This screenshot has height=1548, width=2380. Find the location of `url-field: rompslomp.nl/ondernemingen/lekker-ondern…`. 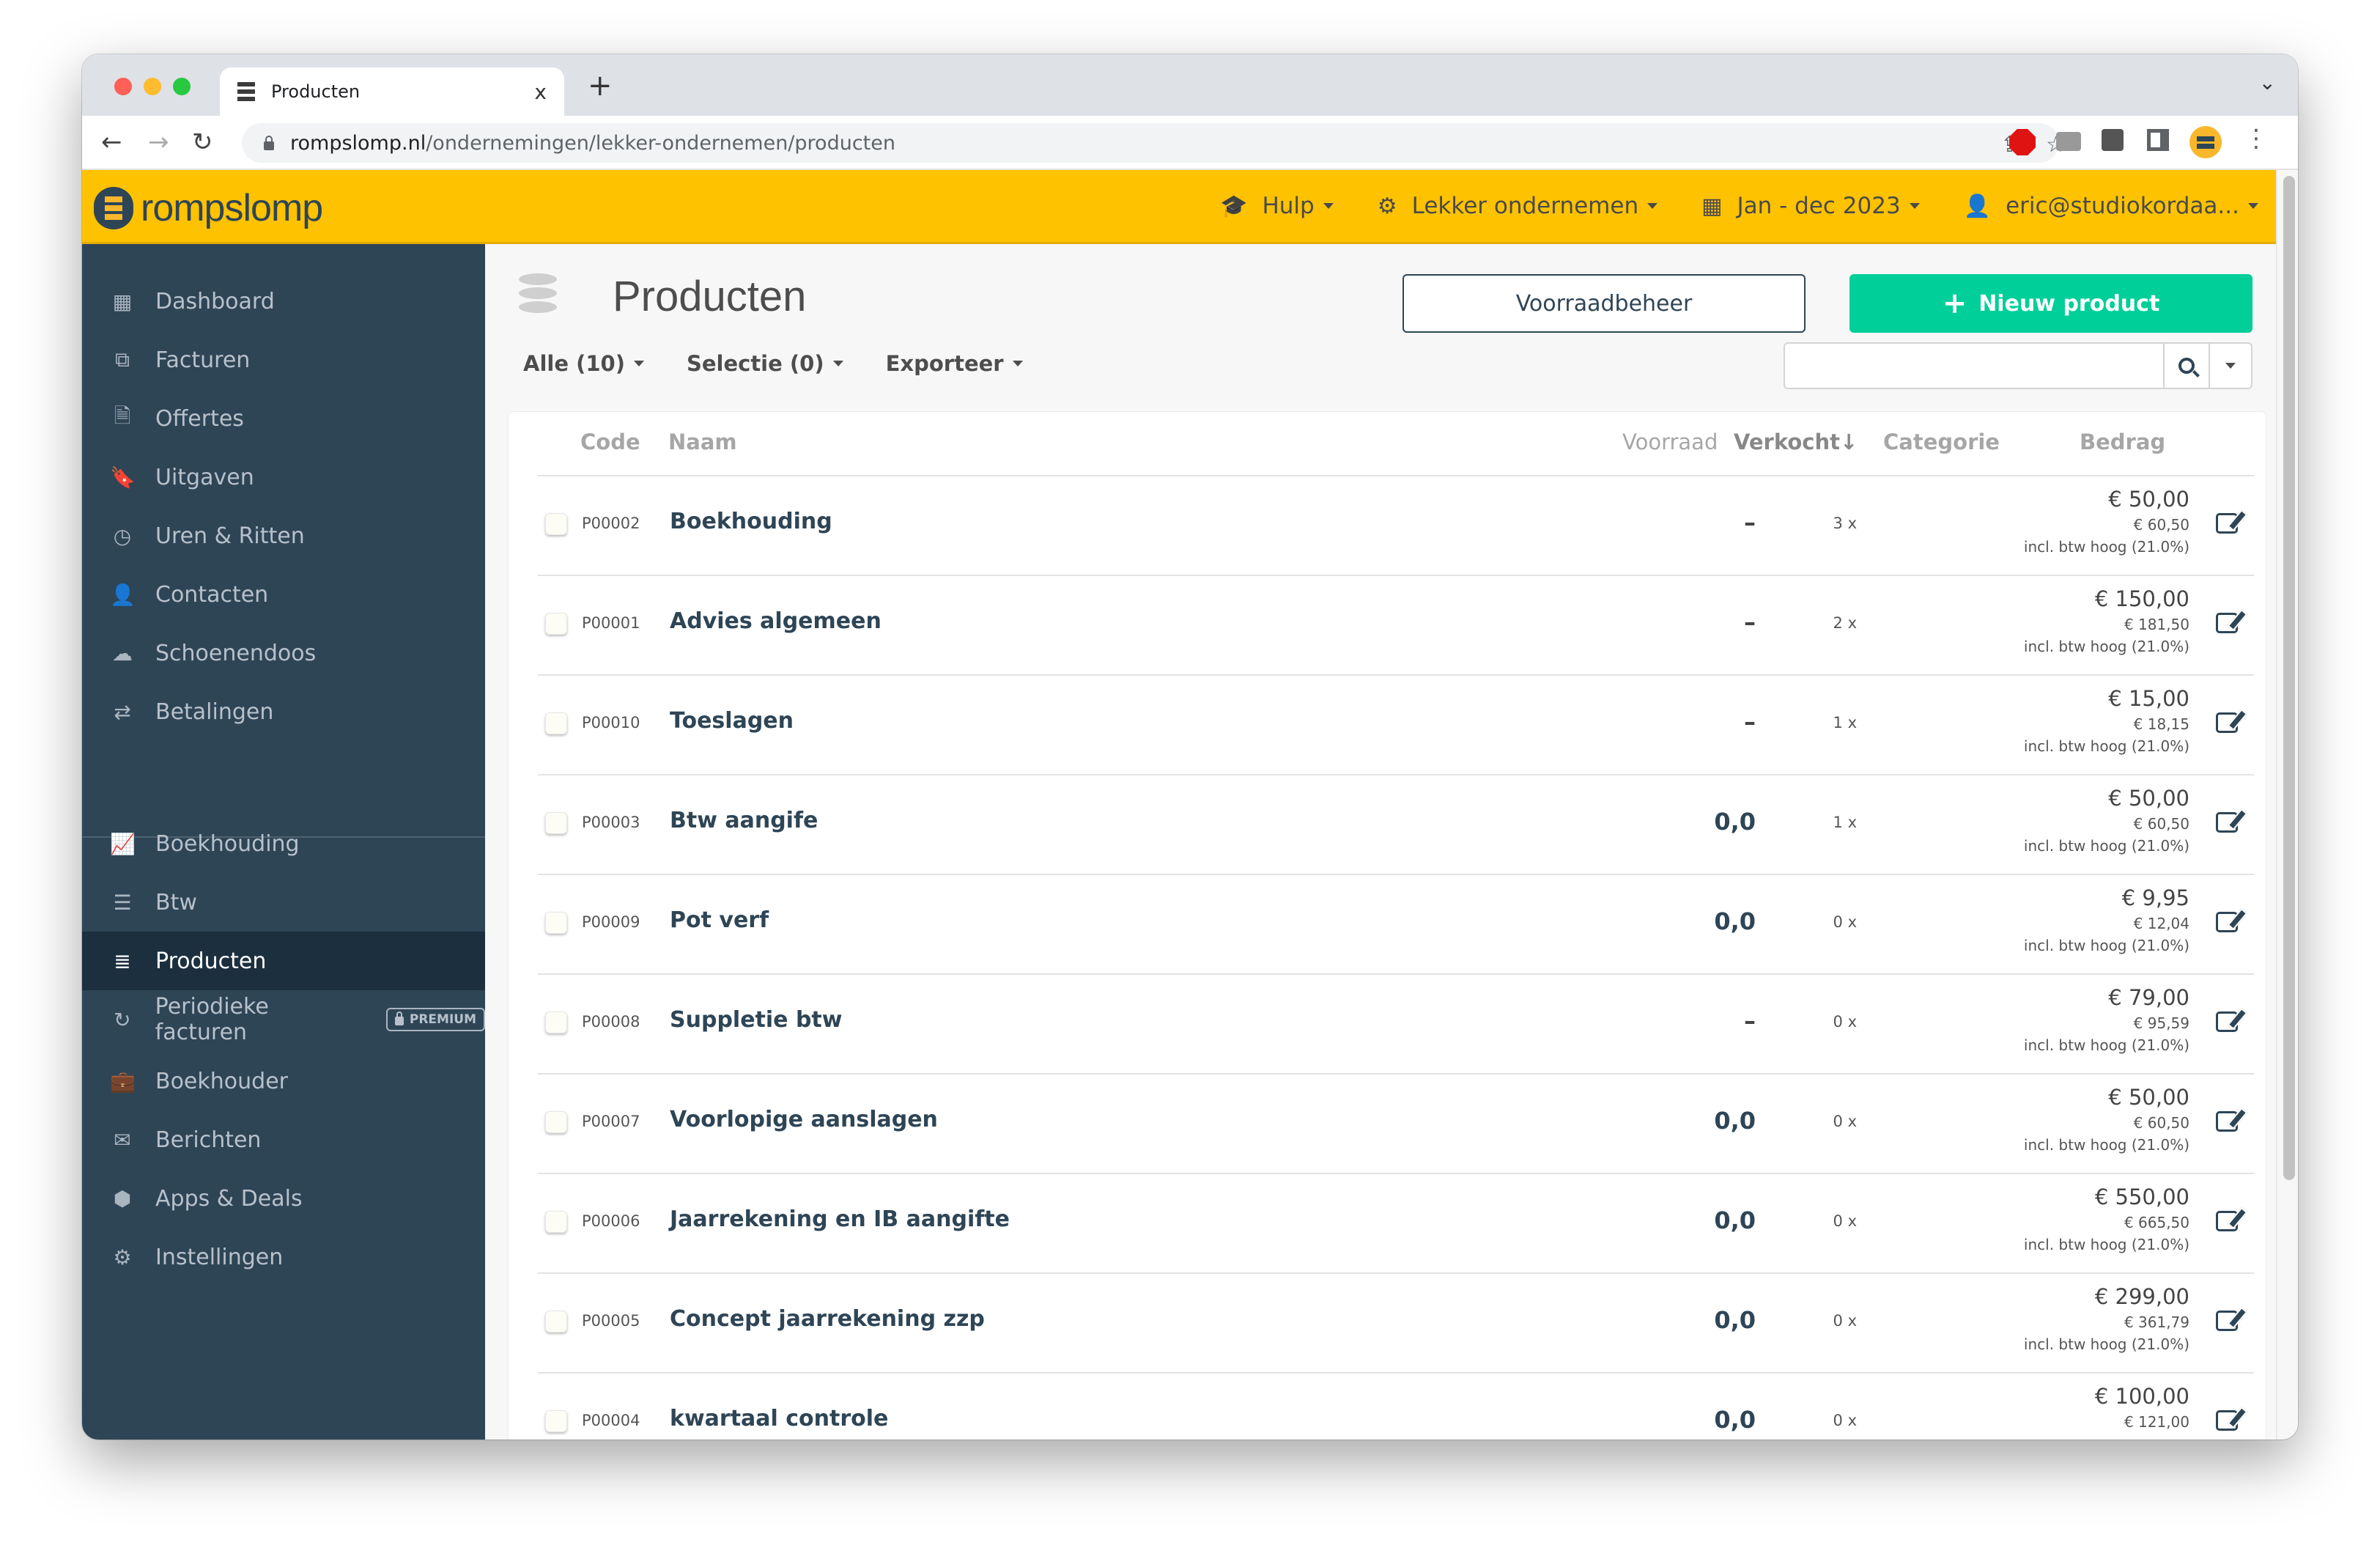

url-field: rompslomp.nl/ondernemingen/lekker-ondern… is located at coordinates (1154, 143).